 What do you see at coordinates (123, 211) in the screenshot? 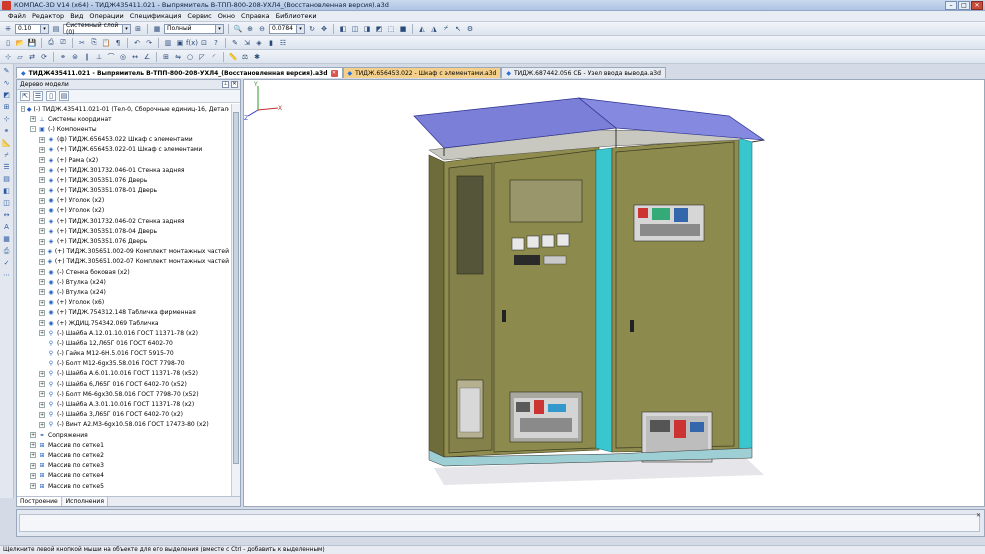
I see `tree-item: + ◉ (+) Уголок (x2)` at bounding box center [123, 211].